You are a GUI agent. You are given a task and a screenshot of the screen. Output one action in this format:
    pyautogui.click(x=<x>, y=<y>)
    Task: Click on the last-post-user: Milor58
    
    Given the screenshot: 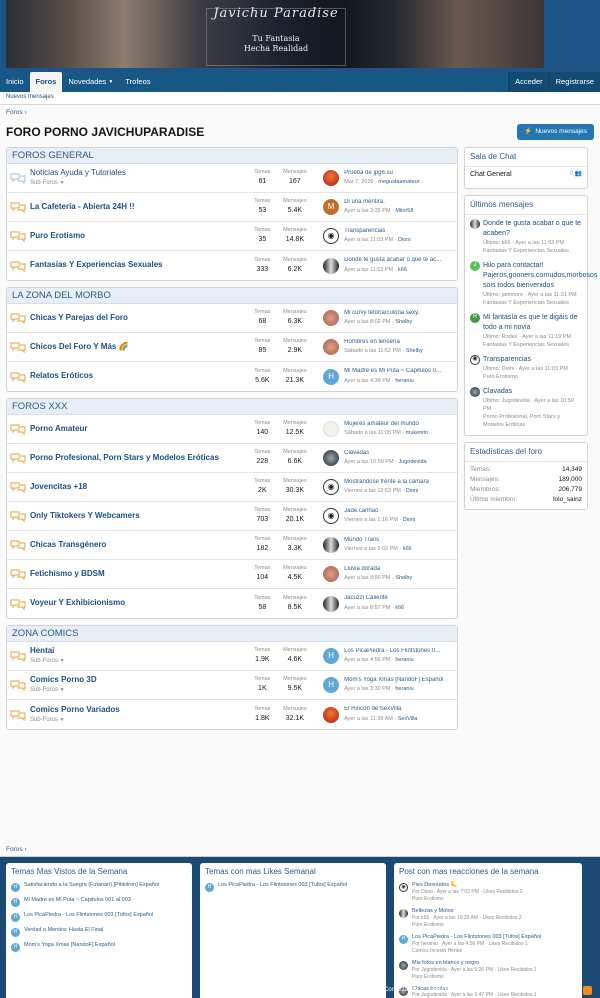 What is the action you would take?
    pyautogui.click(x=404, y=211)
    